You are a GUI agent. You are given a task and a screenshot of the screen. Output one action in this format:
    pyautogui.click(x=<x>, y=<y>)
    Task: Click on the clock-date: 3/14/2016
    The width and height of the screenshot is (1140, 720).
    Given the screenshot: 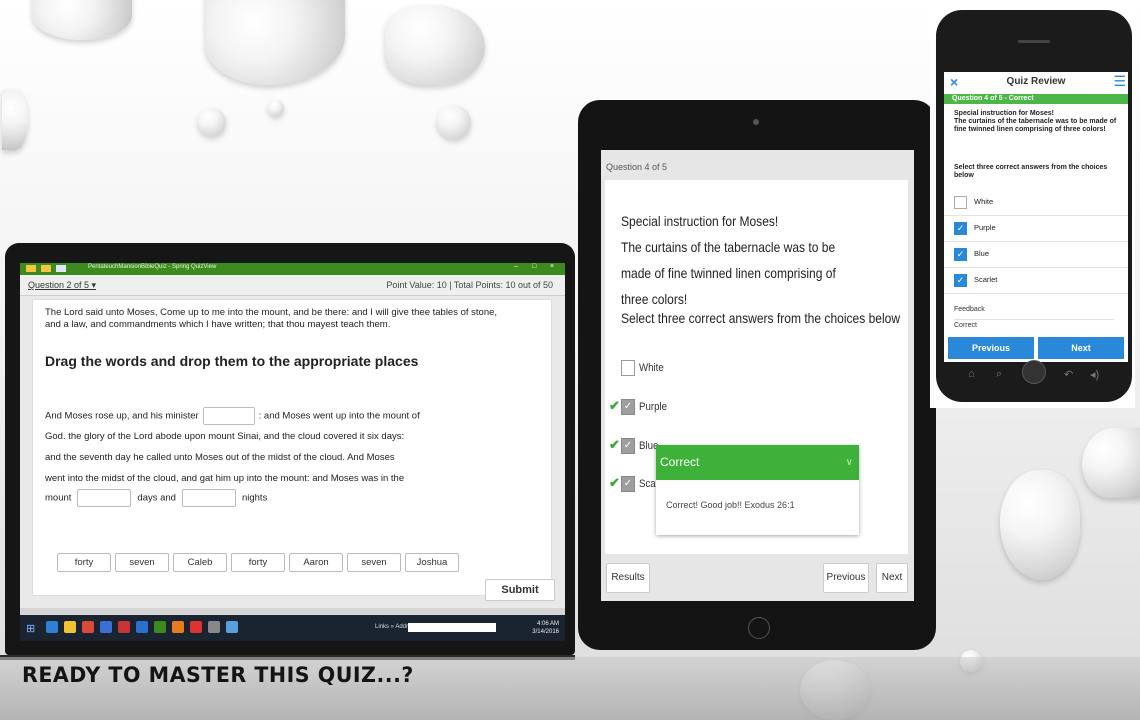 What is the action you would take?
    pyautogui.click(x=545, y=632)
    